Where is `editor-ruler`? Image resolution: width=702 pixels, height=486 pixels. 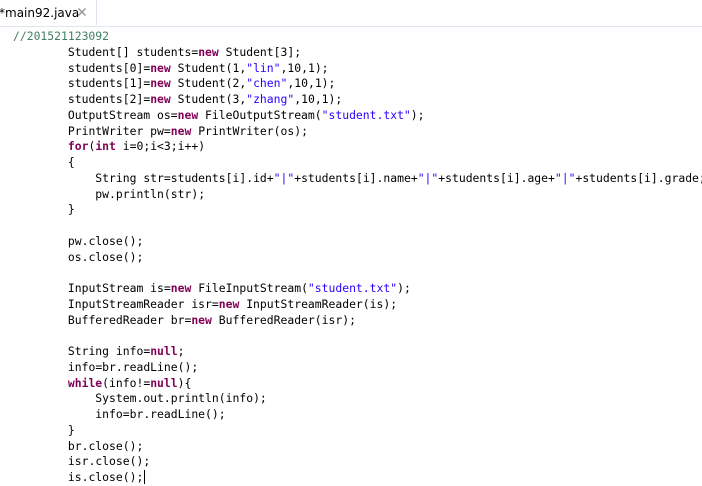 editor-ruler is located at coordinates (7, 249).